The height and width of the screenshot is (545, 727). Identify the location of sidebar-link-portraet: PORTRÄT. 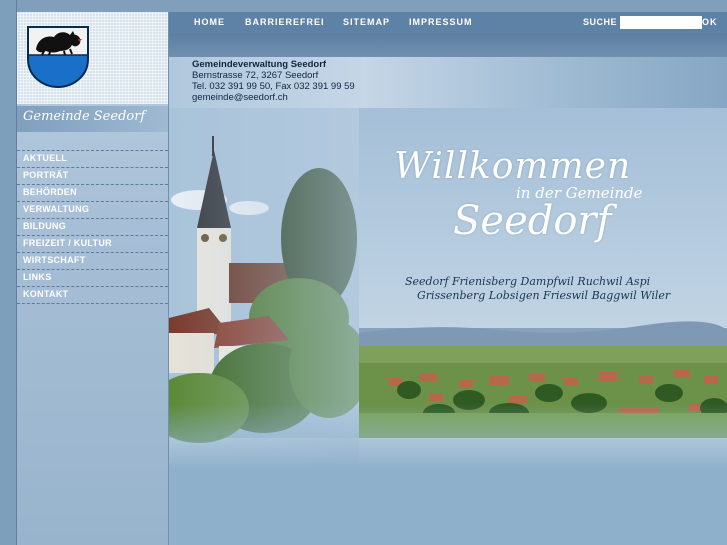
(92, 176).